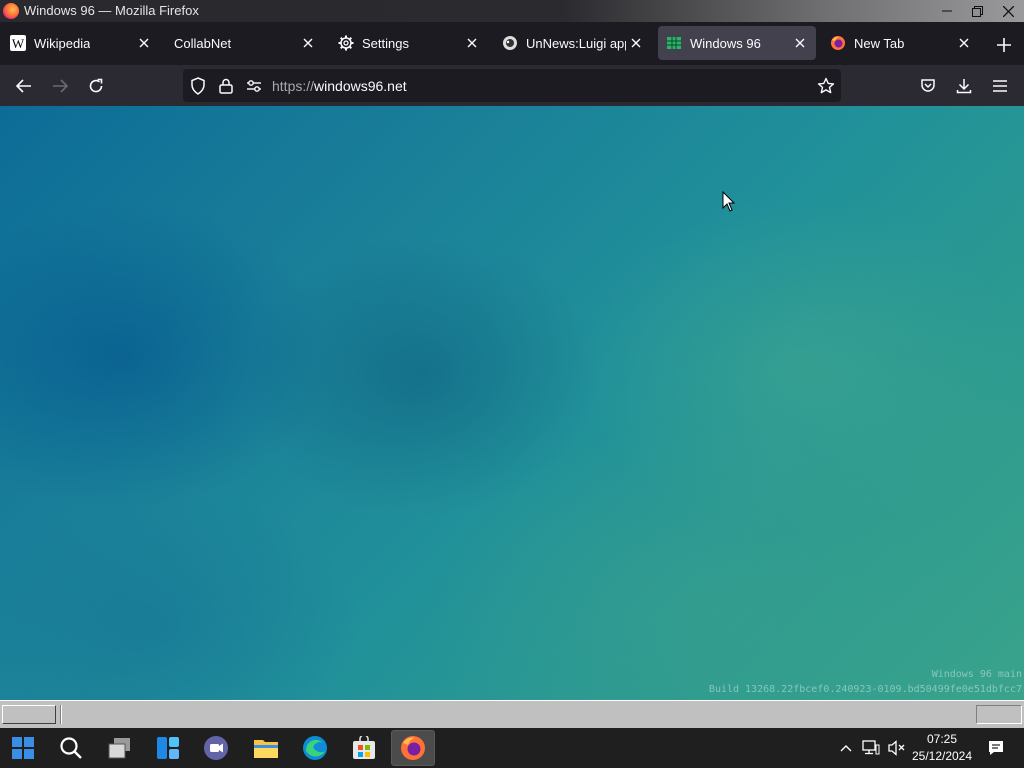 The image size is (1024, 768). What do you see at coordinates (512, 714) in the screenshot?
I see `win96-taskbar` at bounding box center [512, 714].